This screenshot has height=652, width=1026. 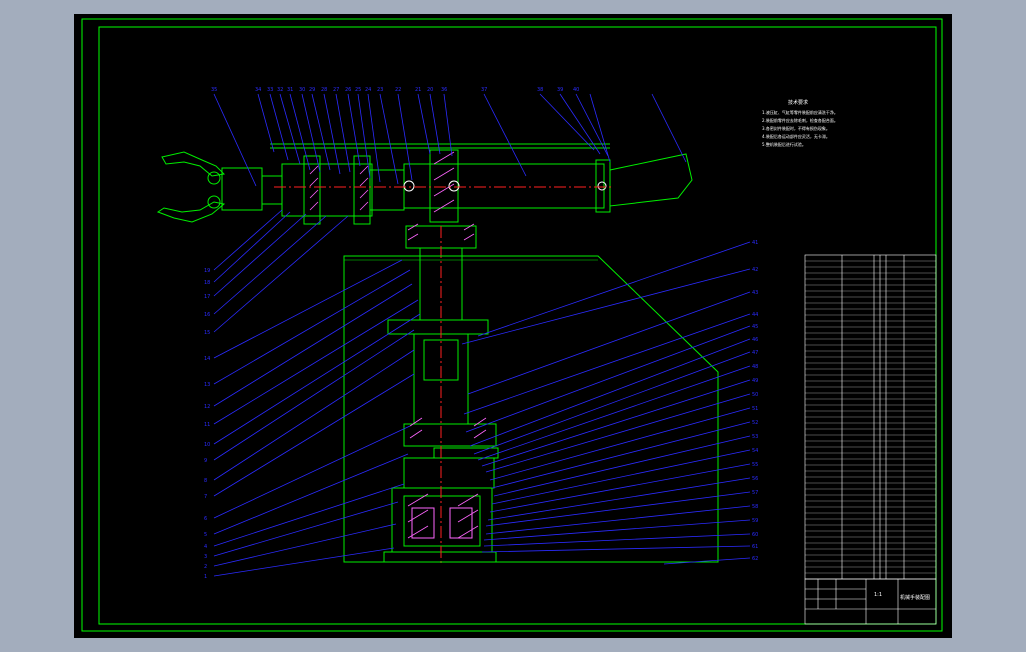 What do you see at coordinates (755, 340) in the screenshot?
I see `balloon-number: 46` at bounding box center [755, 340].